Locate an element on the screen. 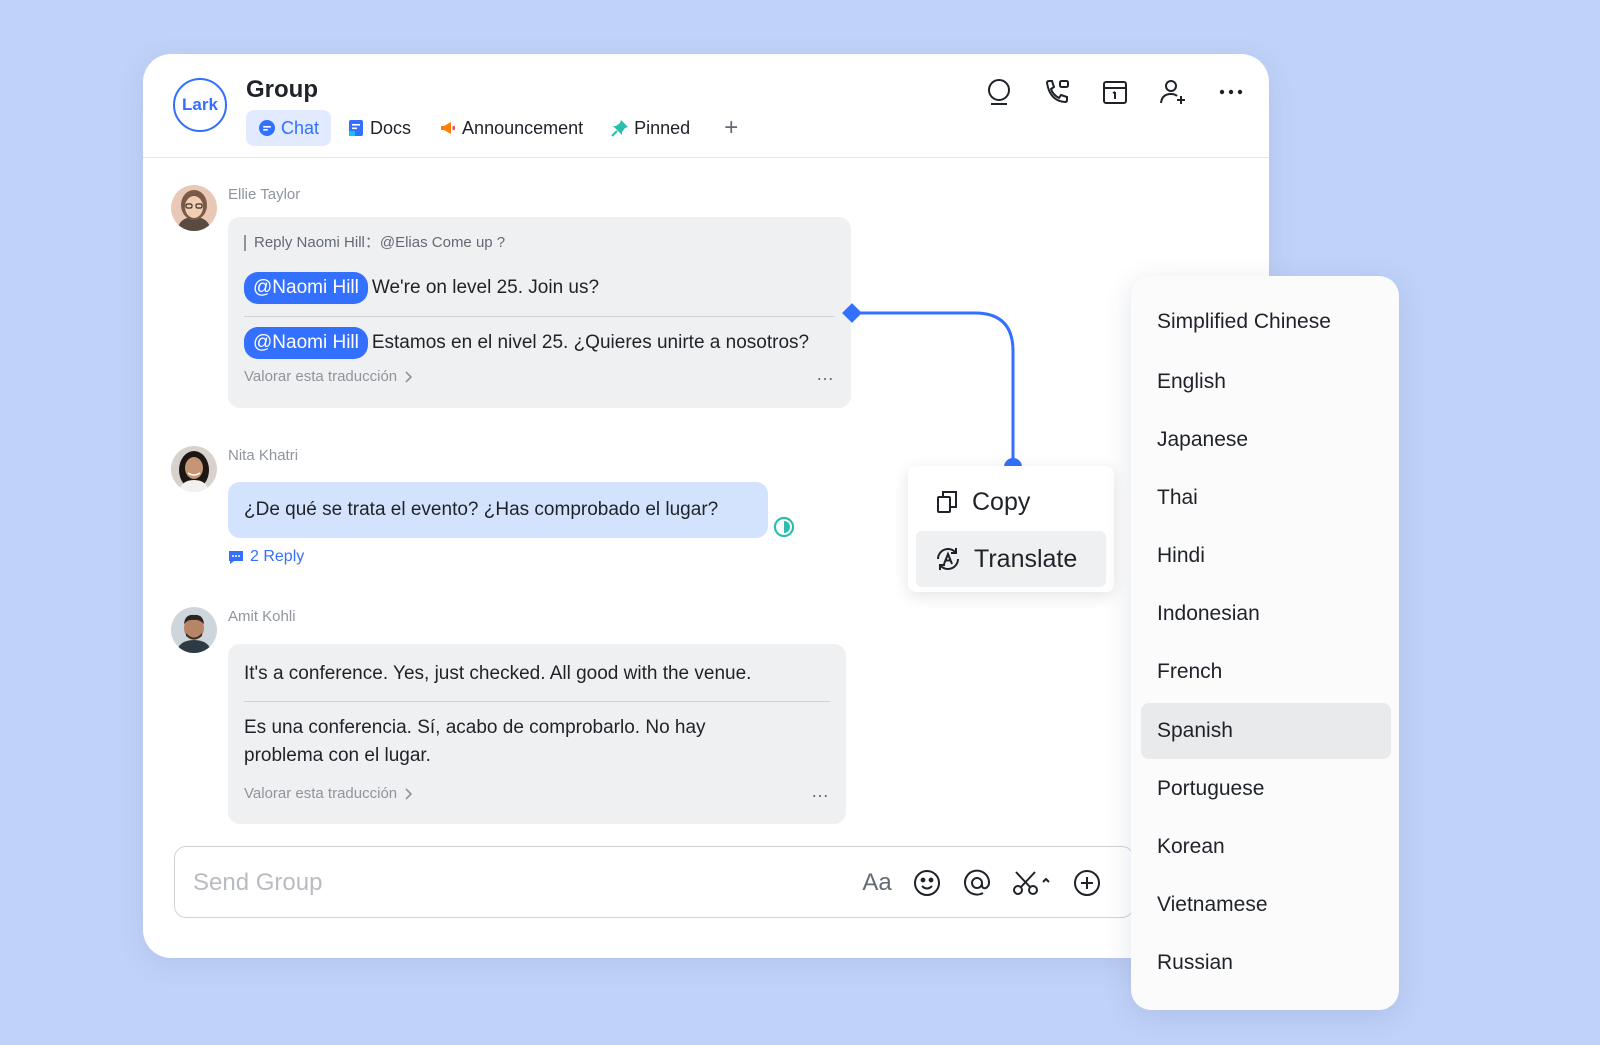  composer-tools: Aa is located at coordinates (982, 883).